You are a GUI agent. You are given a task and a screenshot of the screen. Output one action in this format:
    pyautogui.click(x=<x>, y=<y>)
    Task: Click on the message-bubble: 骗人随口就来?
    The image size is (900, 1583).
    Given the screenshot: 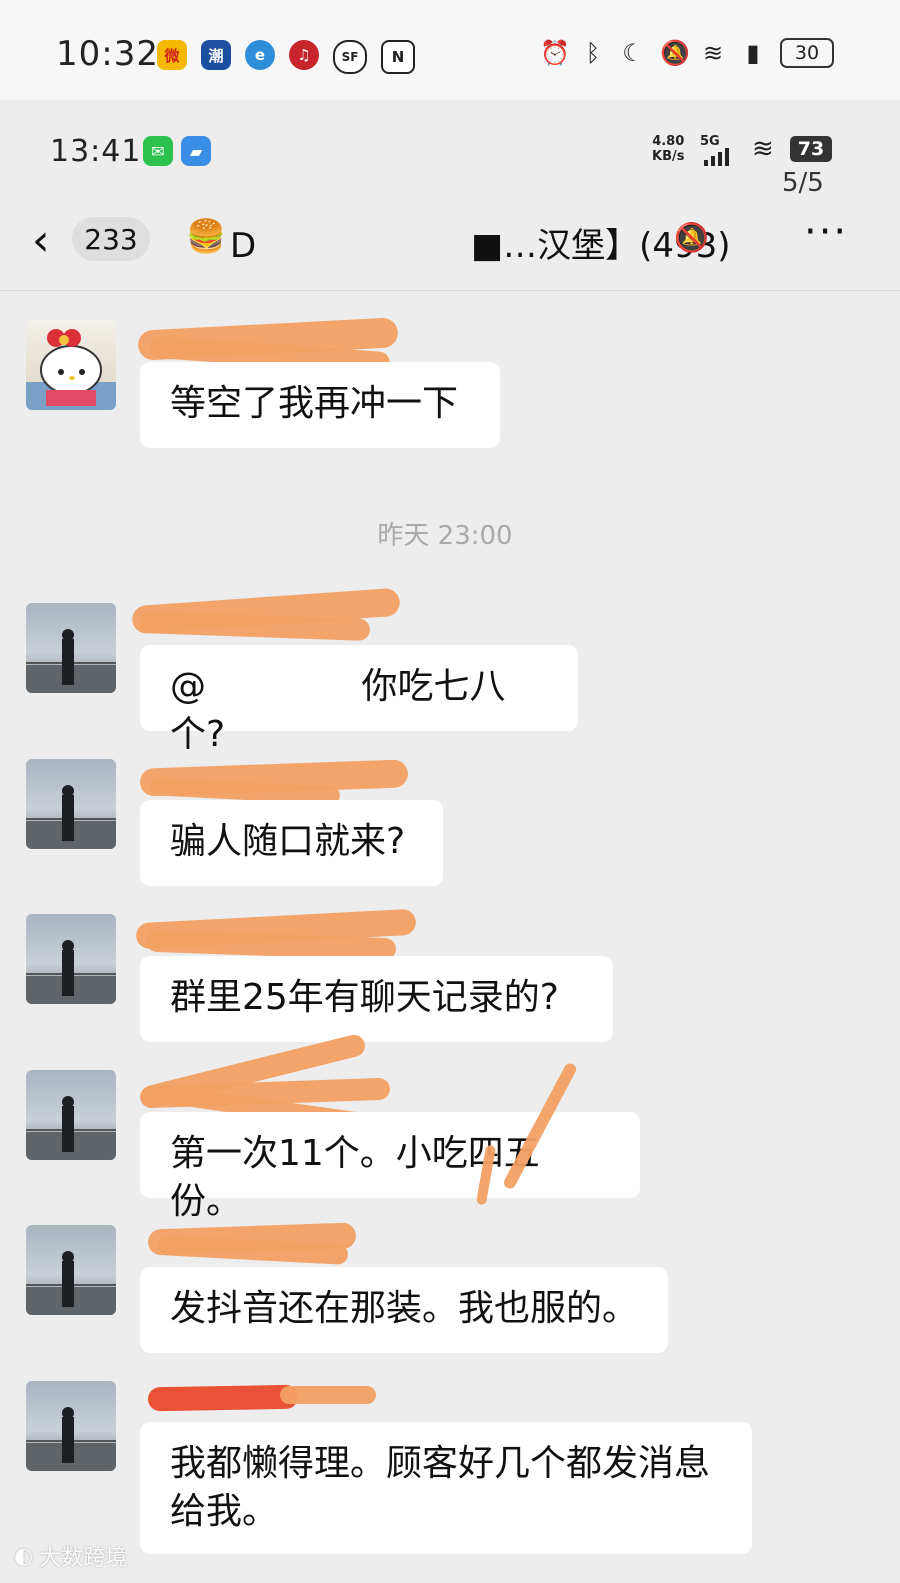 What is the action you would take?
    pyautogui.click(x=291, y=843)
    